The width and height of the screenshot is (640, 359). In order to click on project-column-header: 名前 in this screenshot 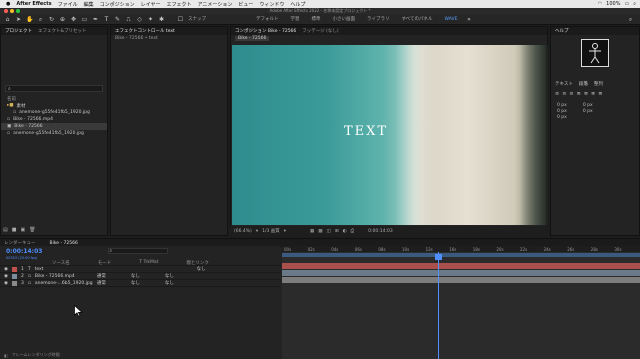, I will do `click(54, 98)`.